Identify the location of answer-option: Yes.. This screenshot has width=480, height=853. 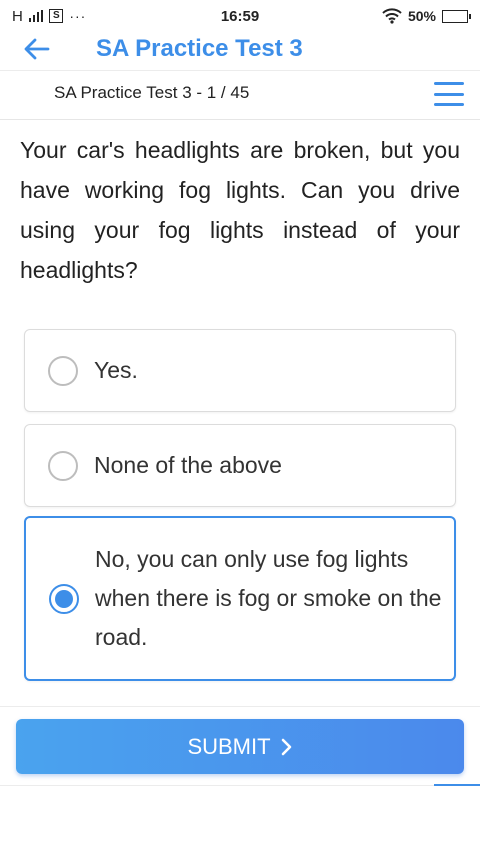
(240, 370).